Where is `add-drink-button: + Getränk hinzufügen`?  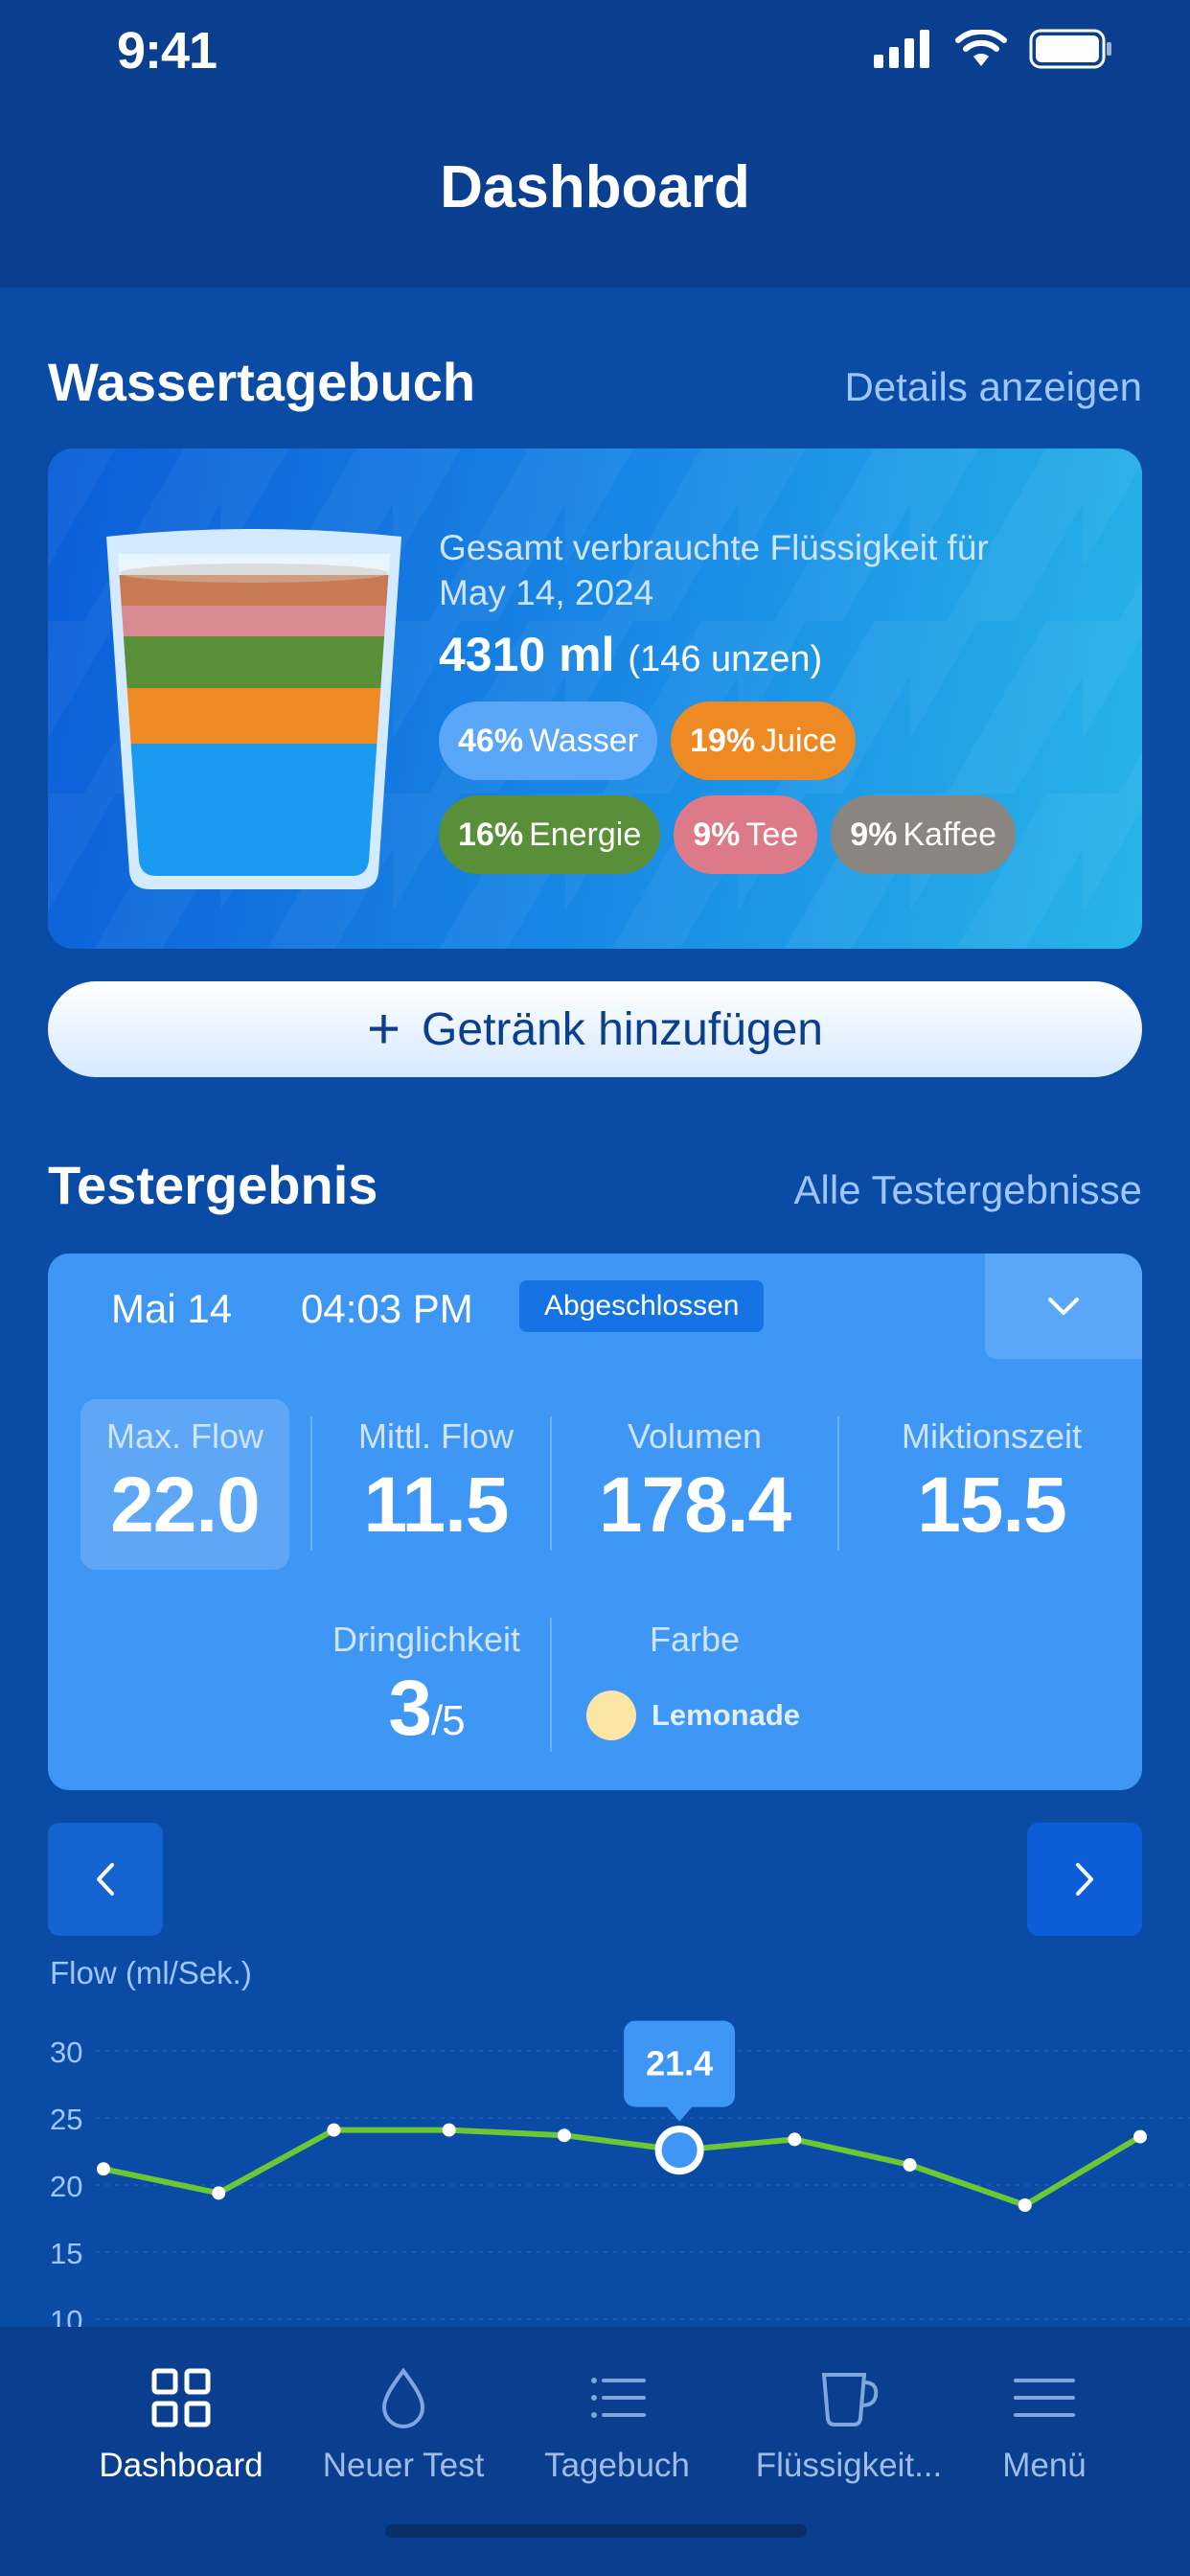 add-drink-button: + Getränk hinzufügen is located at coordinates (595, 1029).